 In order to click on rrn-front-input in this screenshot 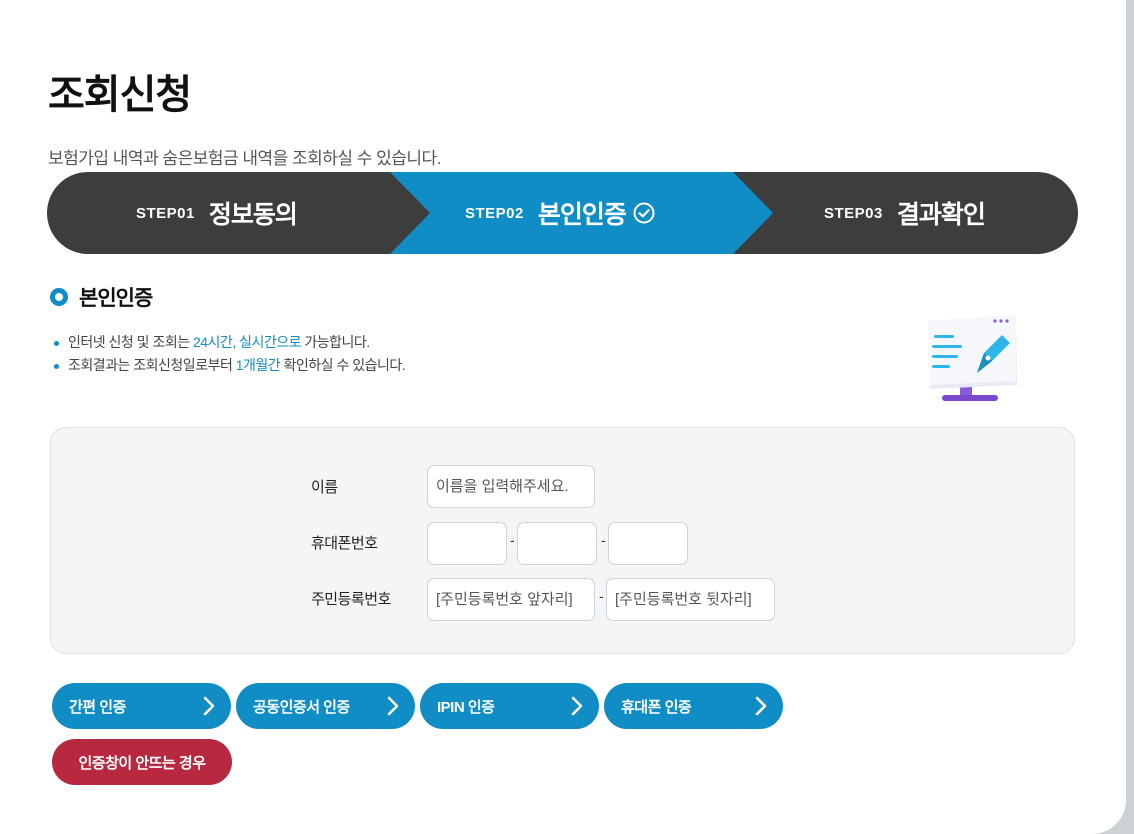, I will do `click(511, 599)`.